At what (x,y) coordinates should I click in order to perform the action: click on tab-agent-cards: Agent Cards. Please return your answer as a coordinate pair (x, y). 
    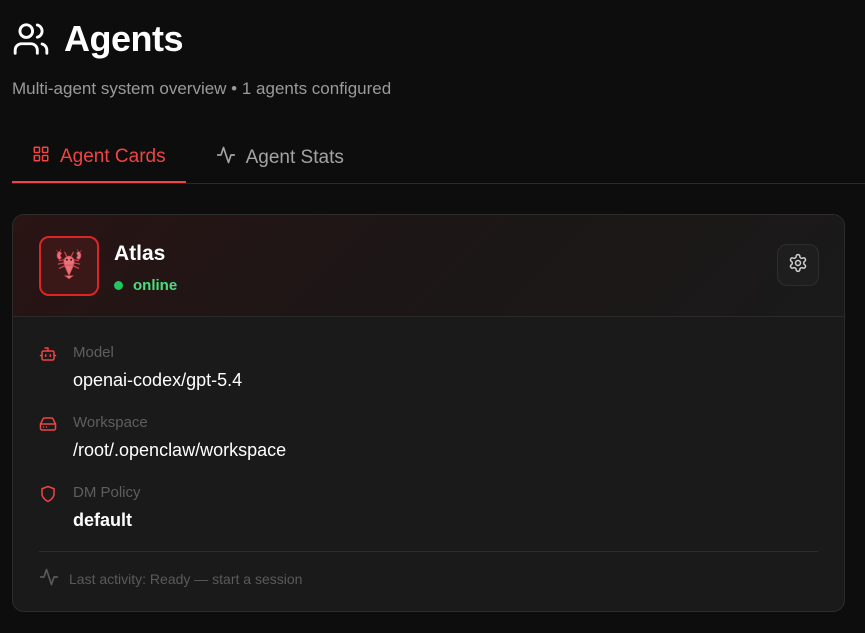
    Looking at the image, I should click on (99, 157).